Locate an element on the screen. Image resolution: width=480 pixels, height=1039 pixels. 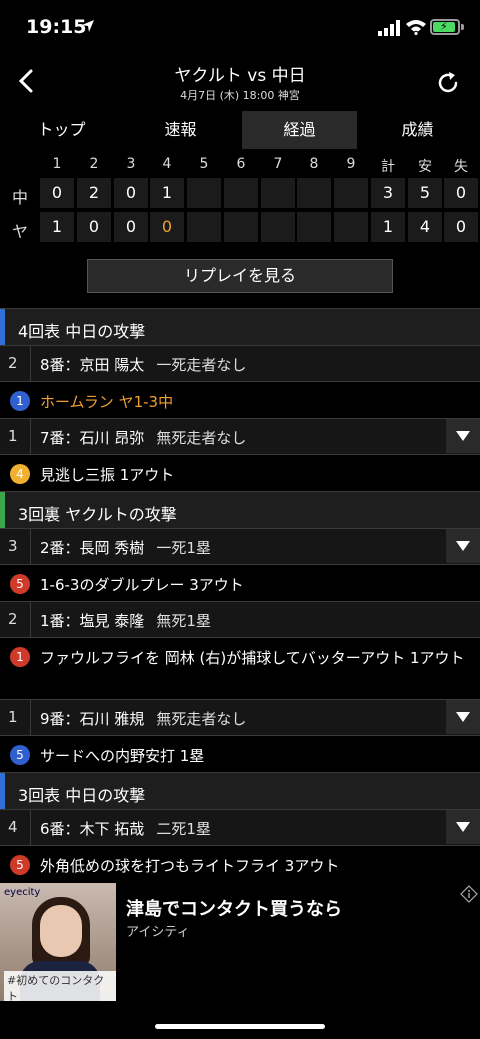
team-label: ヤ is located at coordinates (19, 231).